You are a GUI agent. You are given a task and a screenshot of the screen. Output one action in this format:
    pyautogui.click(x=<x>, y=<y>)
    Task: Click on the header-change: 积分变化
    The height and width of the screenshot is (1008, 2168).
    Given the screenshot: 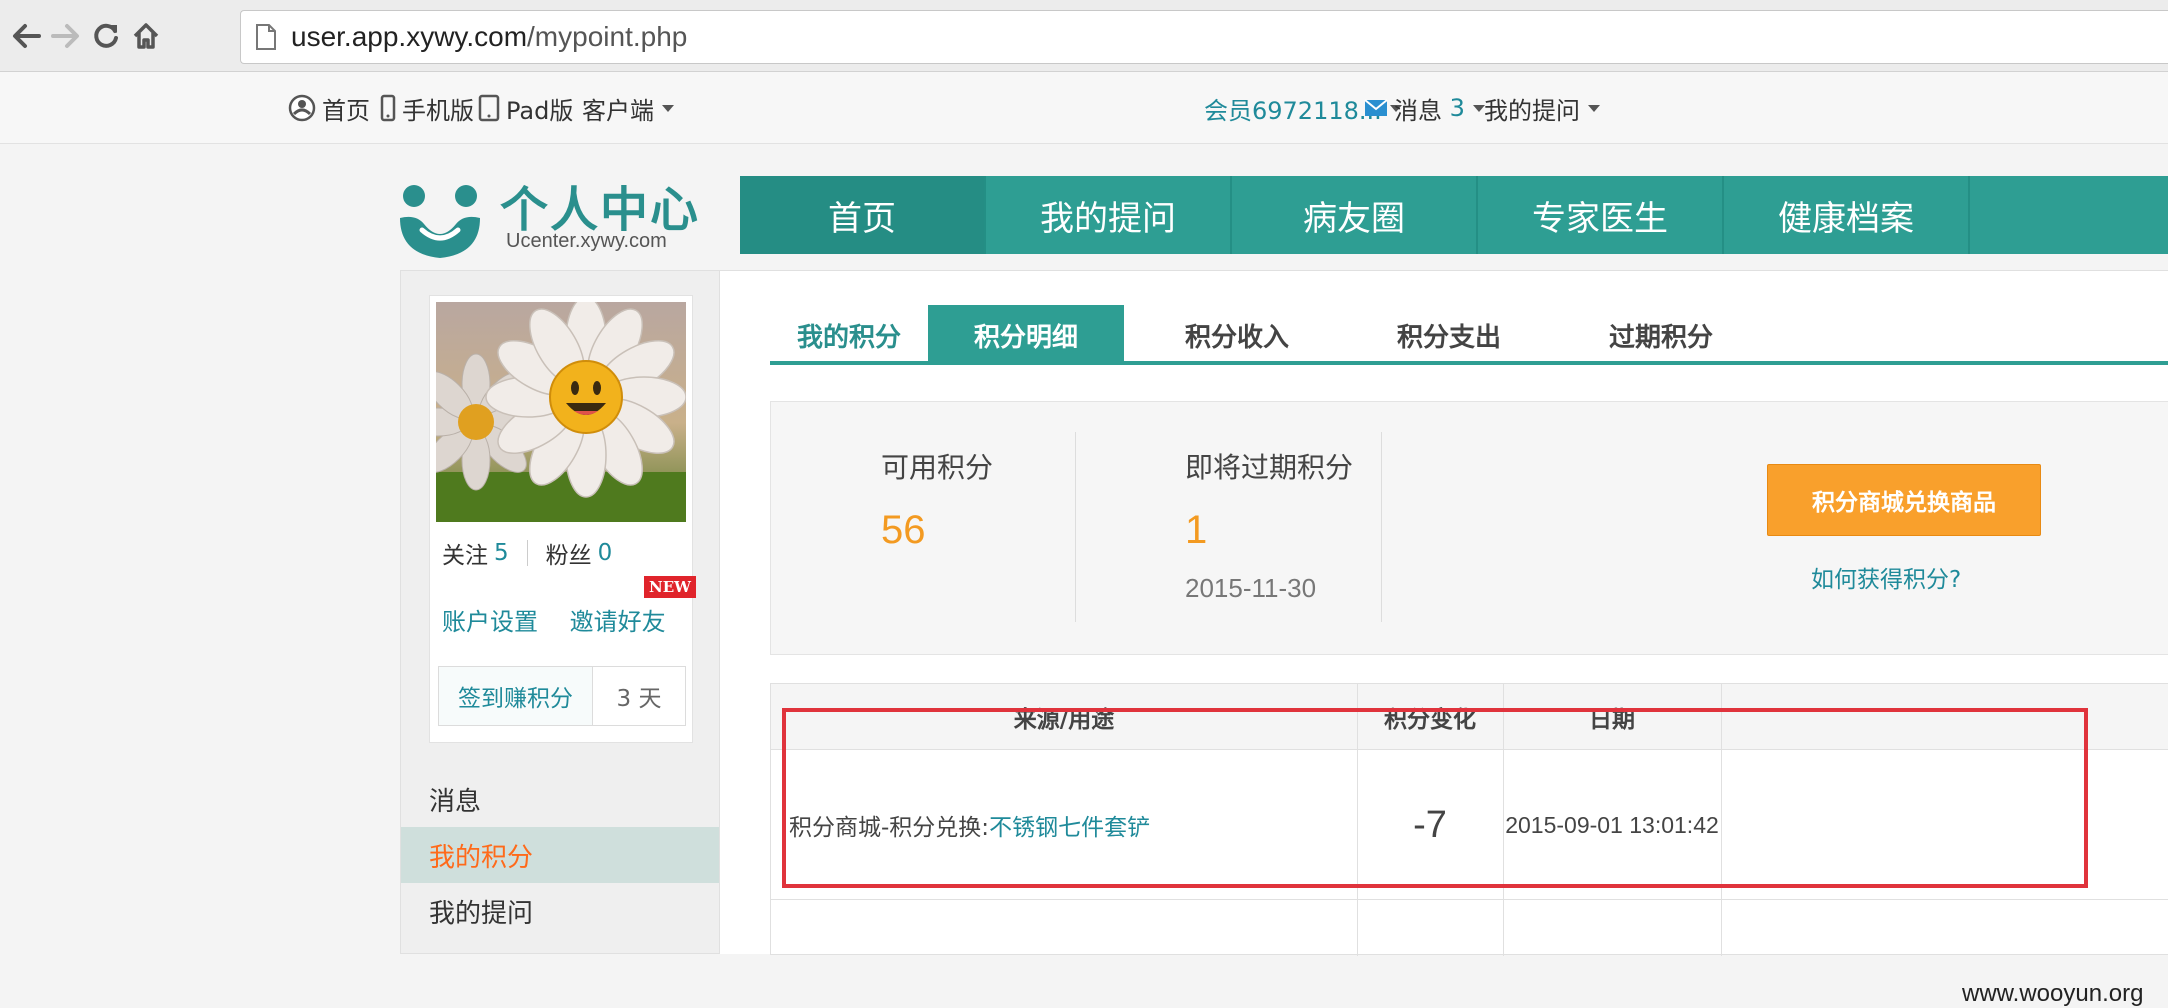 What is the action you would take?
    pyautogui.click(x=1430, y=720)
    